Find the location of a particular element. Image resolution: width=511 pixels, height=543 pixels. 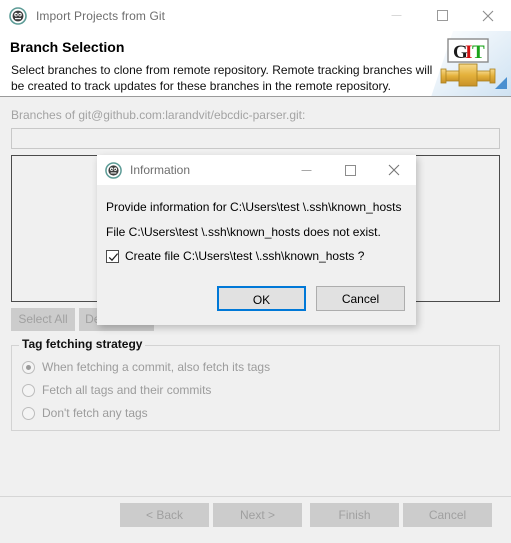

radio-row-no-tags: Don't fetch any tags is located at coordinates (85, 413).